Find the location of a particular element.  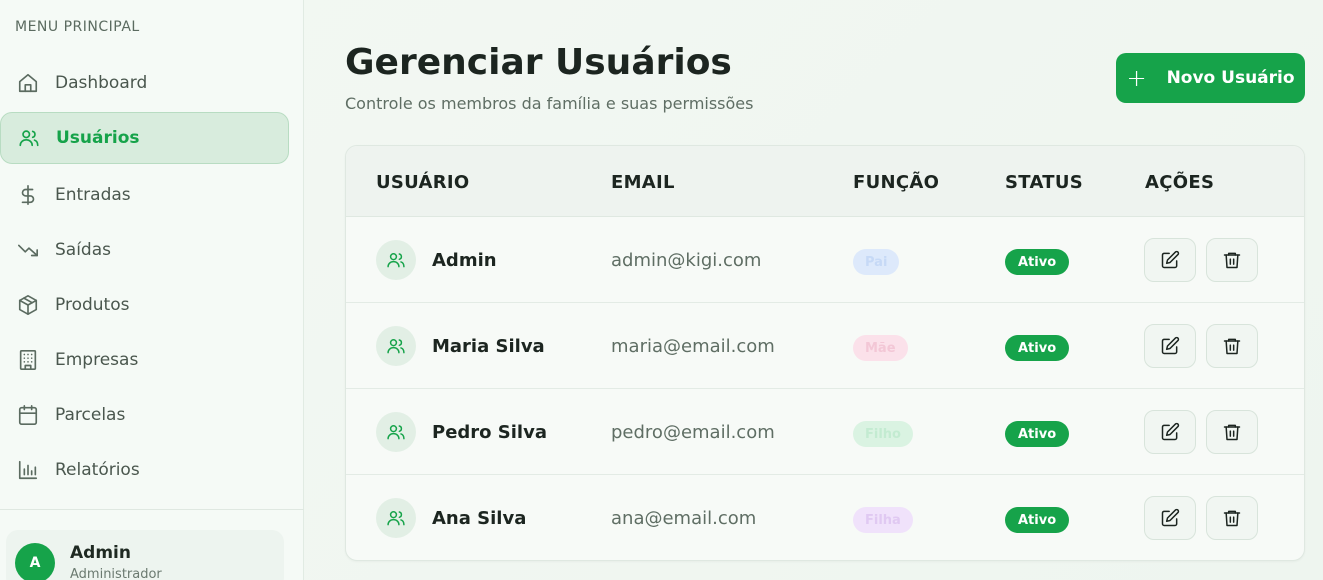

sidebar-item-label: Entradas is located at coordinates (93, 195).